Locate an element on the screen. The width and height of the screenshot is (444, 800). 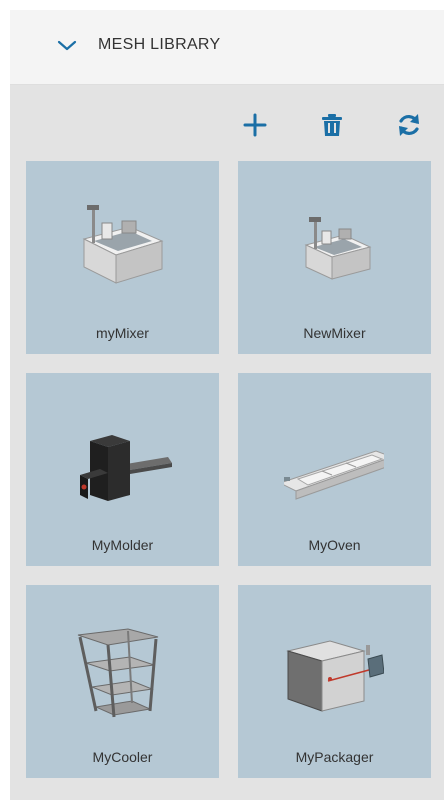
mesh-library-header: MESH LIBRARY is located at coordinates (227, 47).